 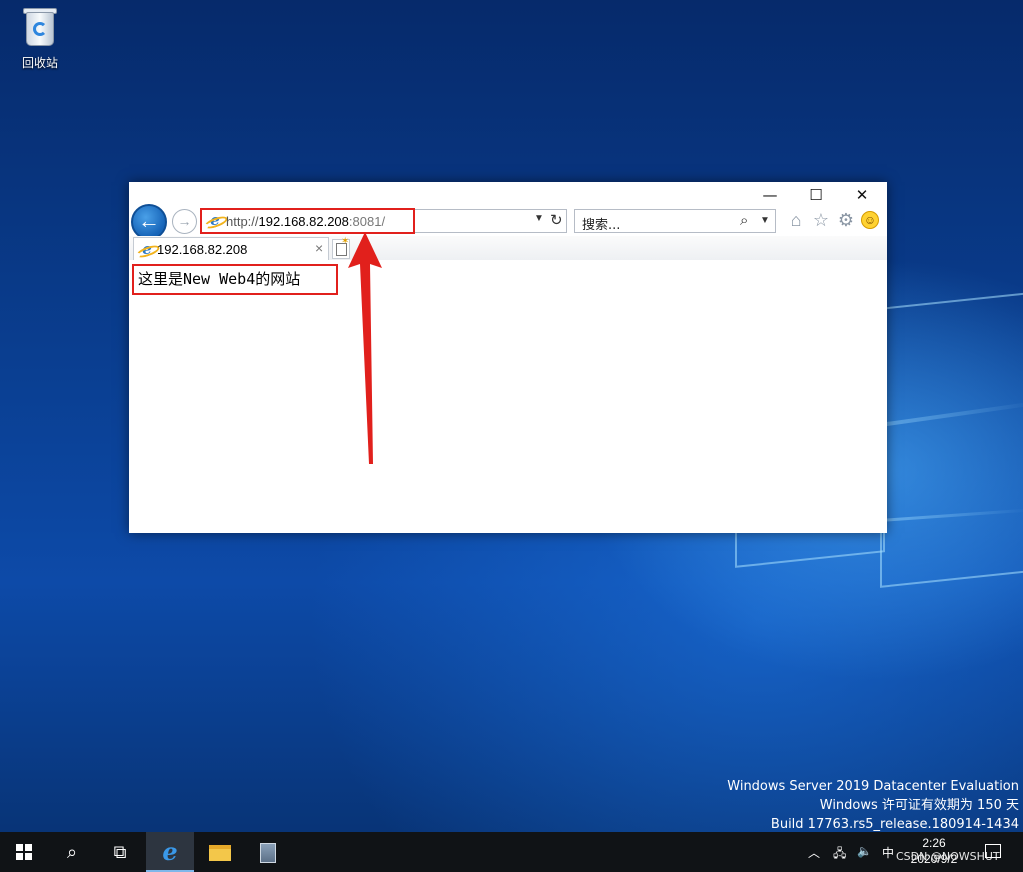 I want to click on back-arrow-icon: ←, so click(x=149, y=220).